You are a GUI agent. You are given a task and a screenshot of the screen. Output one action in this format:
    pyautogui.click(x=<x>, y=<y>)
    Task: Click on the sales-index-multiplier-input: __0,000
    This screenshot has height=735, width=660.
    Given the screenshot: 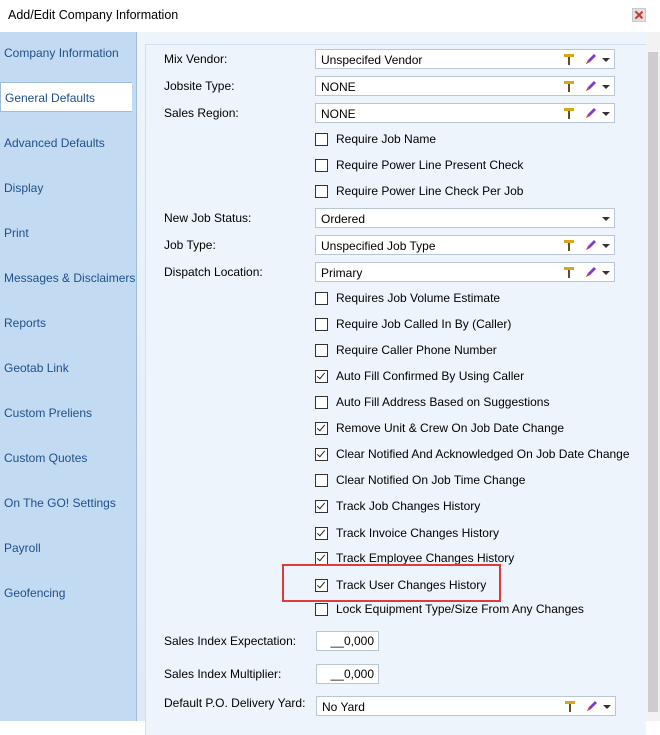 What is the action you would take?
    pyautogui.click(x=347, y=674)
    